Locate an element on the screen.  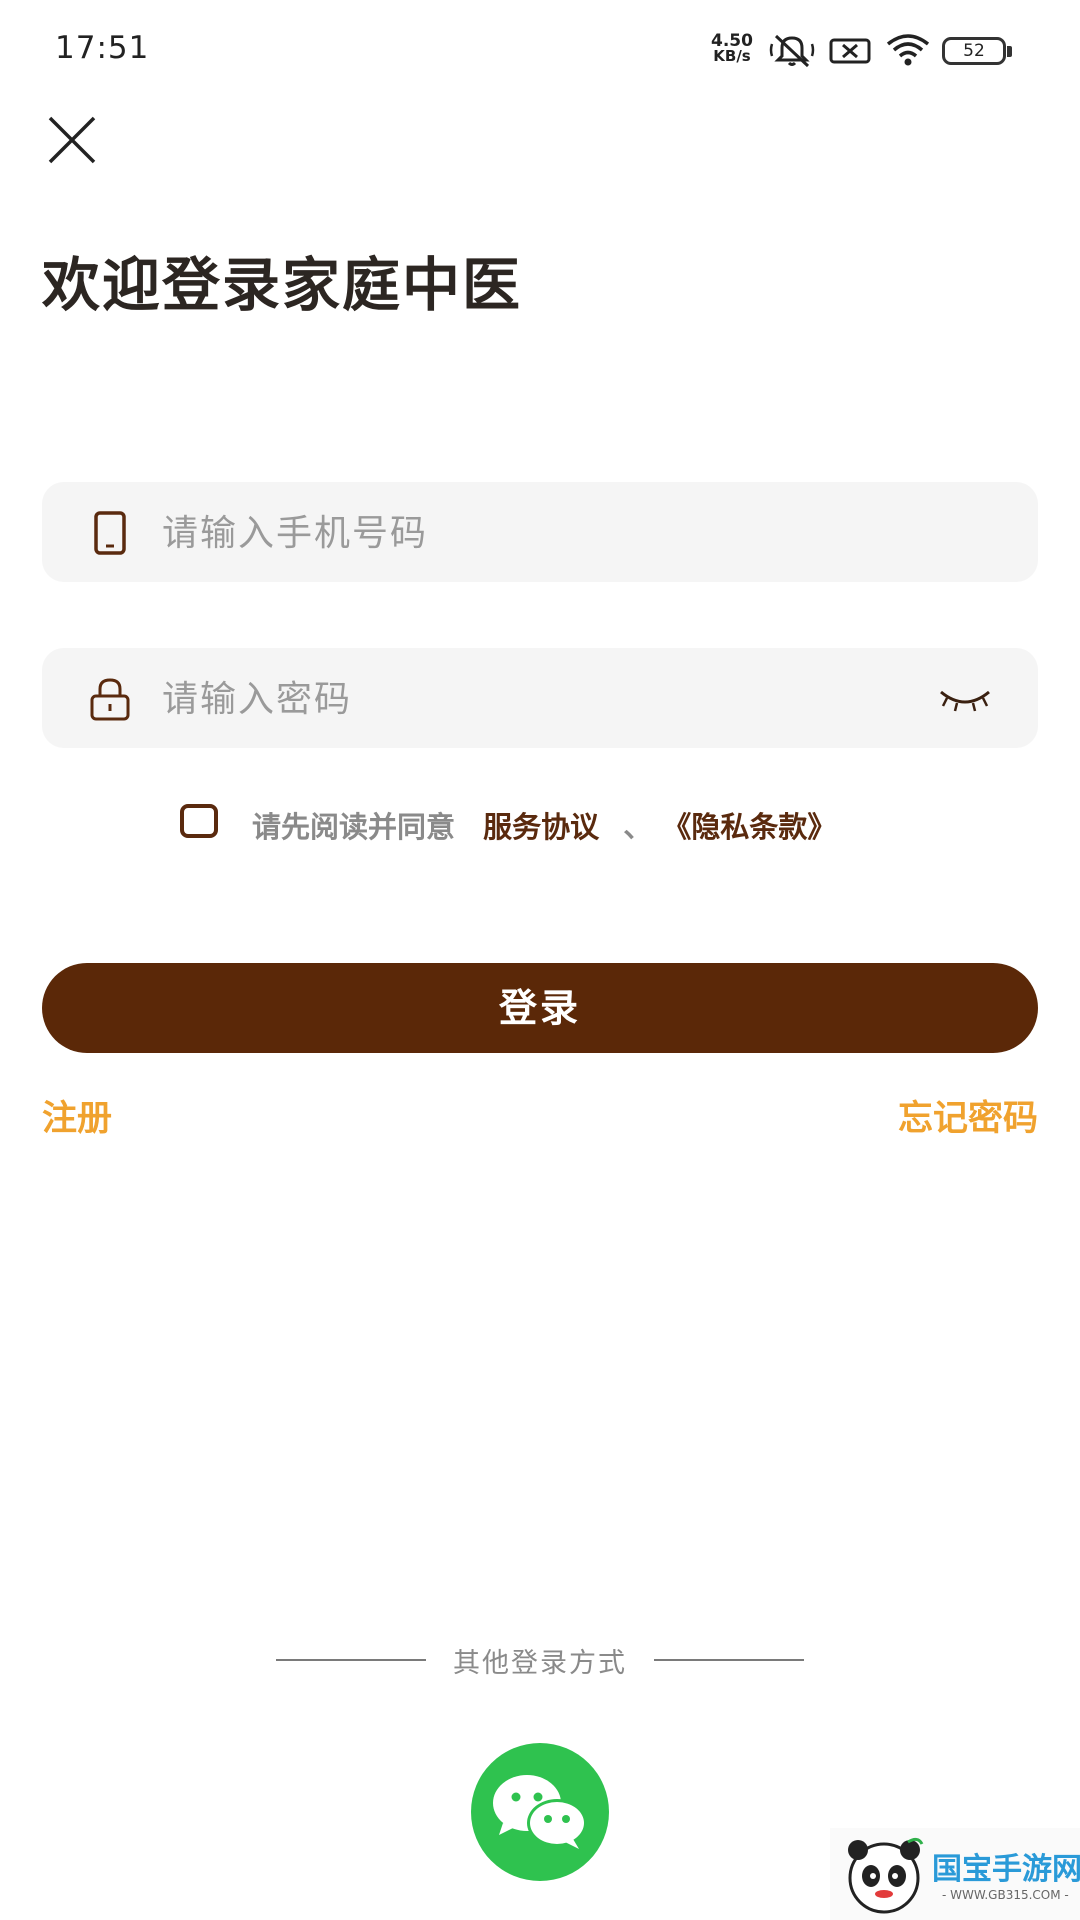
register-link: 注册 is located at coordinates (77, 1115).